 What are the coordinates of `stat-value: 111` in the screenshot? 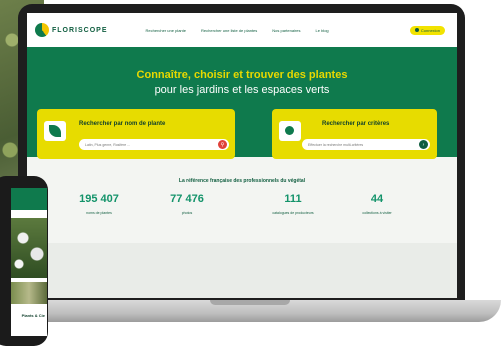 It's located at (293, 199).